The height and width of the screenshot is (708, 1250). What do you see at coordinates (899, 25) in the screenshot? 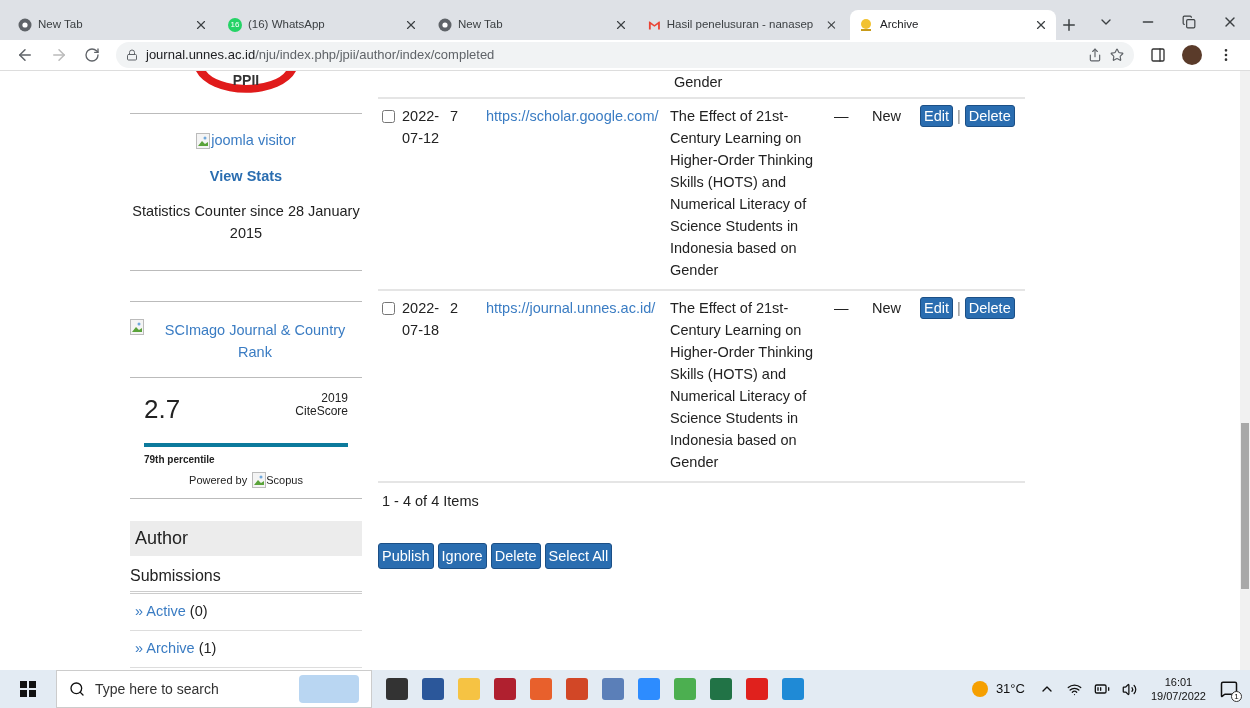
I see `tab-title: Archive` at bounding box center [899, 25].